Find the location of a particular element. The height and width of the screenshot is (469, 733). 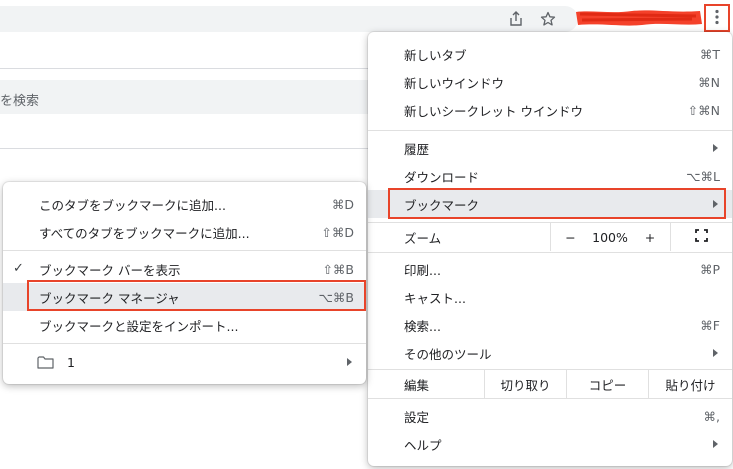

fullscreen-icon is located at coordinates (701, 237).